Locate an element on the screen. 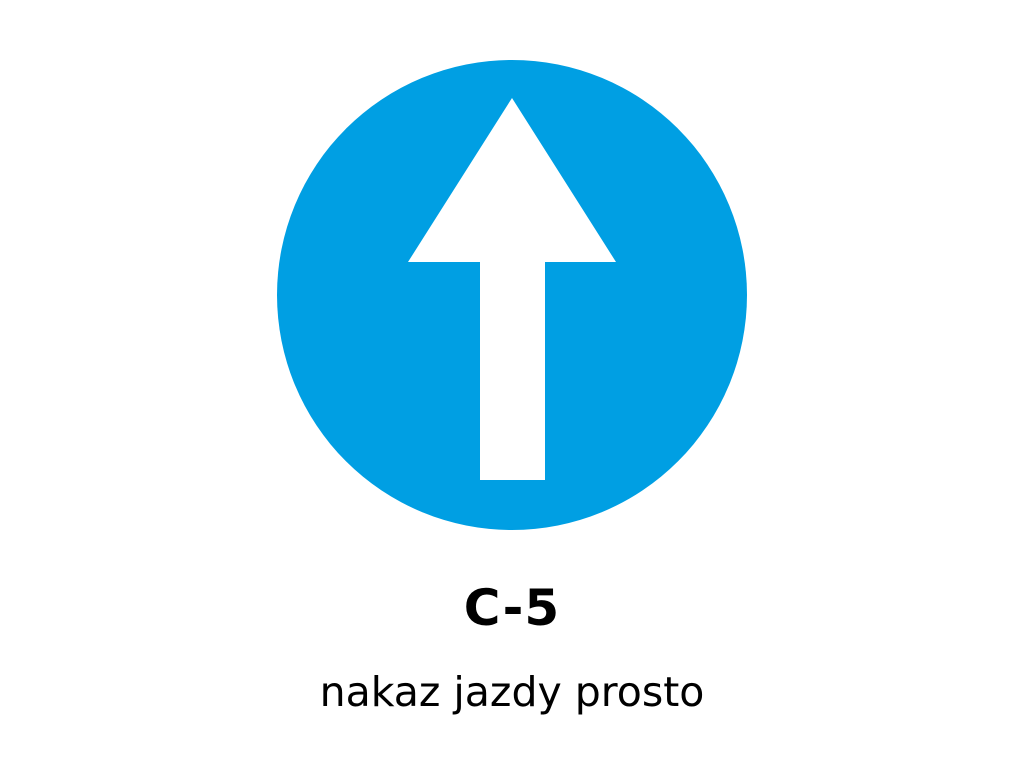 This screenshot has height=768, width=1024. sign-code: C-5 is located at coordinates (512, 608).